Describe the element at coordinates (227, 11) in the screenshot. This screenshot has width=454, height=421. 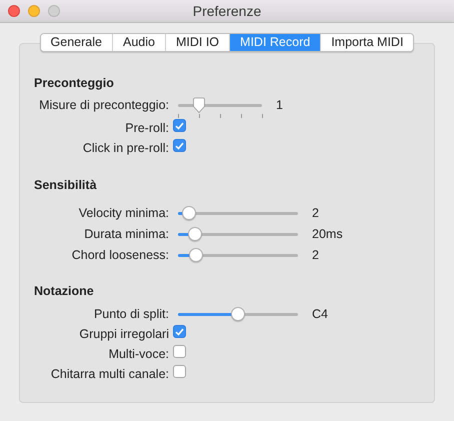
I see `window-title: Preferenze` at that location.